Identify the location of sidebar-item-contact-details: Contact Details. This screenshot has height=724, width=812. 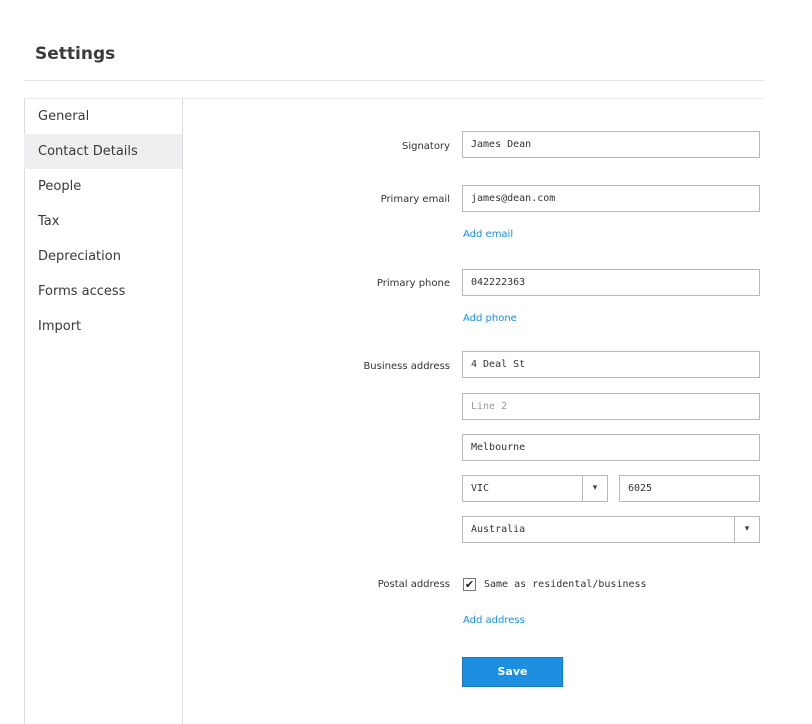
(103, 151).